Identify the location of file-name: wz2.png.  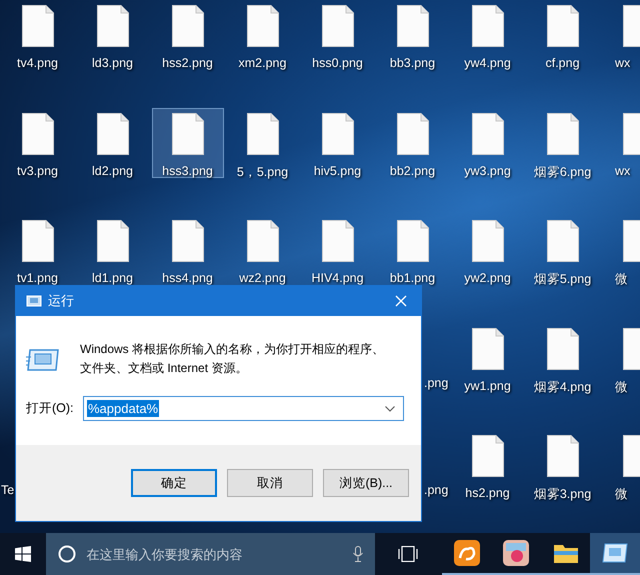
(262, 278).